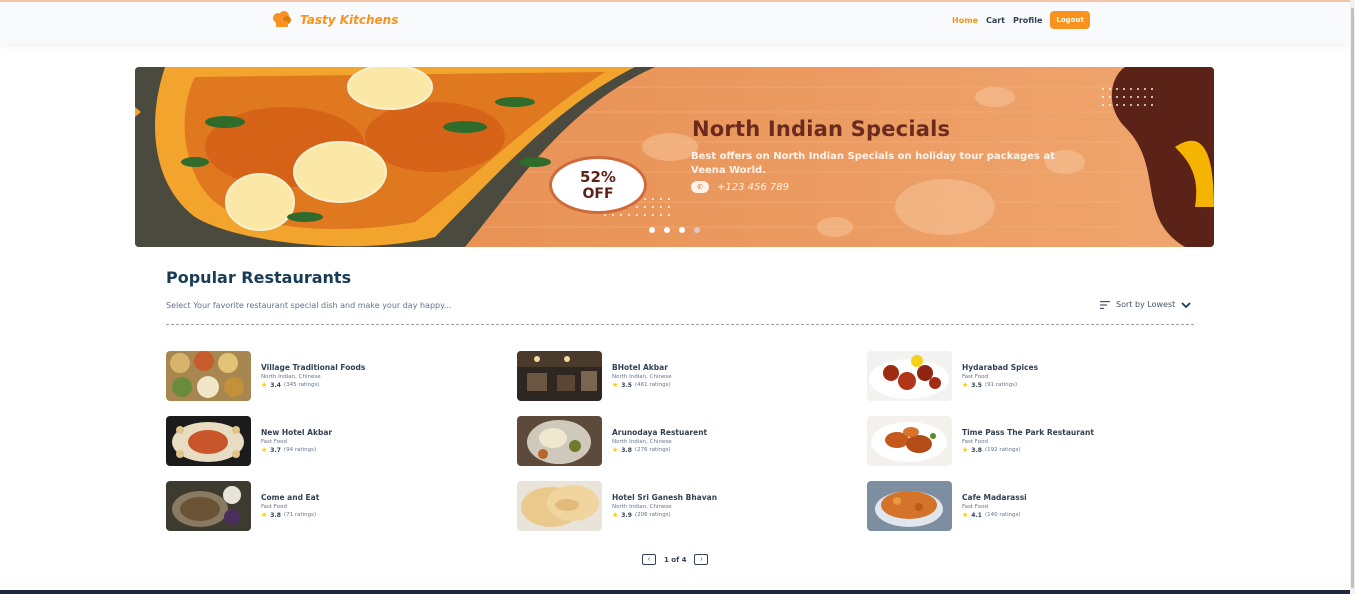 The height and width of the screenshot is (594, 1355). Describe the element at coordinates (753, 187) in the screenshot. I see `banner-phone-number: +123 456 789` at that location.